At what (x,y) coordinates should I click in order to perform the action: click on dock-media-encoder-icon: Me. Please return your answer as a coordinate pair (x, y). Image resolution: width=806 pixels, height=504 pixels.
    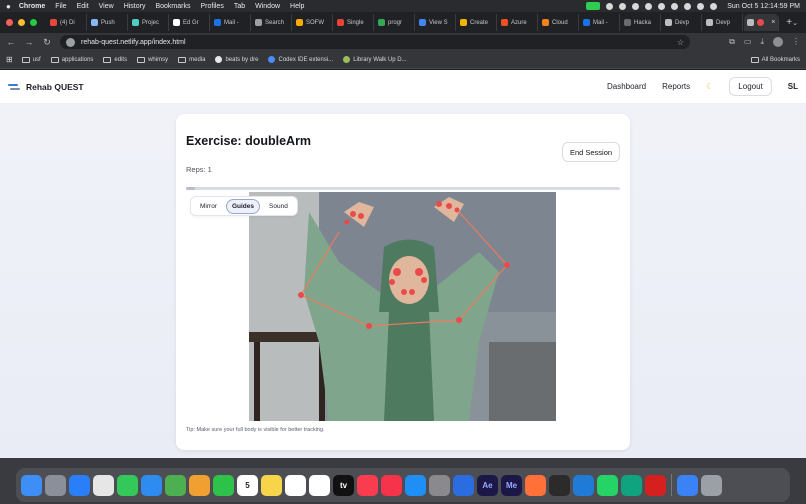
    Looking at the image, I should click on (511, 485).